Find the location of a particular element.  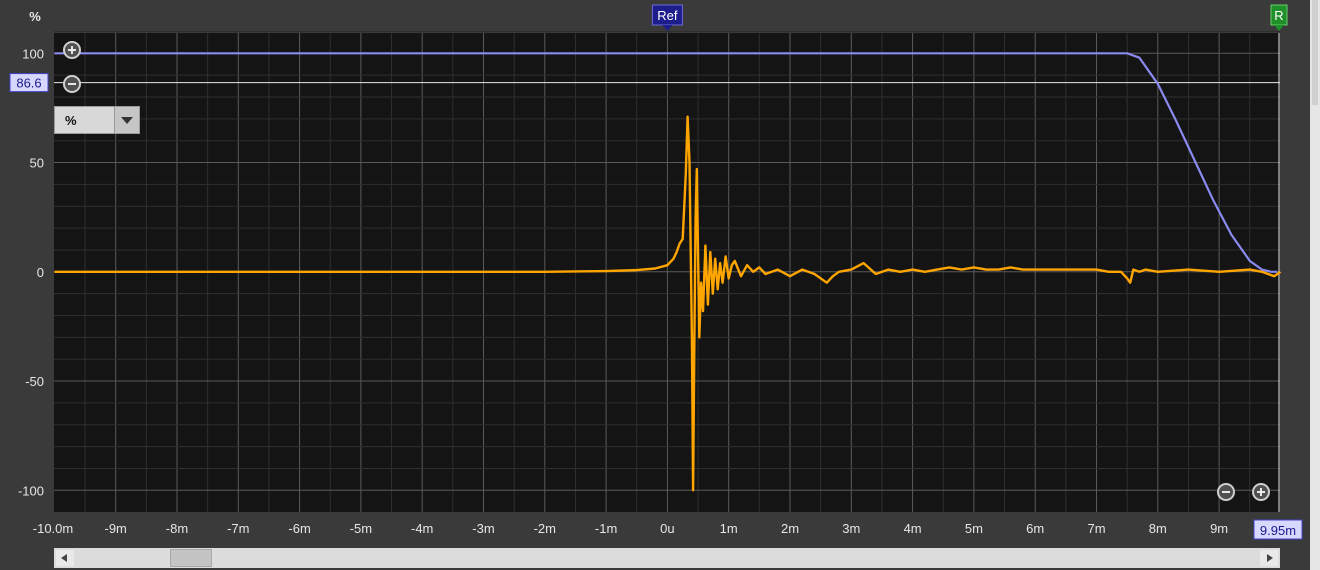

chevron-down-icon is located at coordinates (126, 120).